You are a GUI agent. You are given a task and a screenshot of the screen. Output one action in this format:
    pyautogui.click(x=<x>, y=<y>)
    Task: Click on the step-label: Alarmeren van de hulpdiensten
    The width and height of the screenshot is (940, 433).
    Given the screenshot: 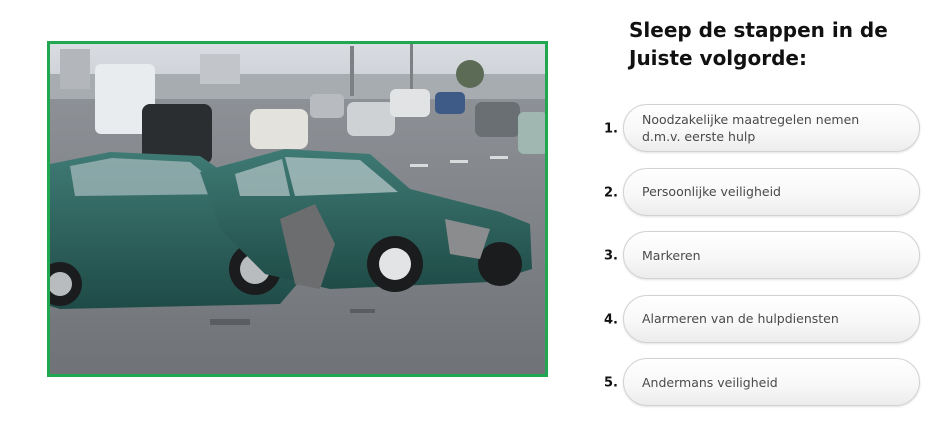 What is the action you would take?
    pyautogui.click(x=740, y=318)
    